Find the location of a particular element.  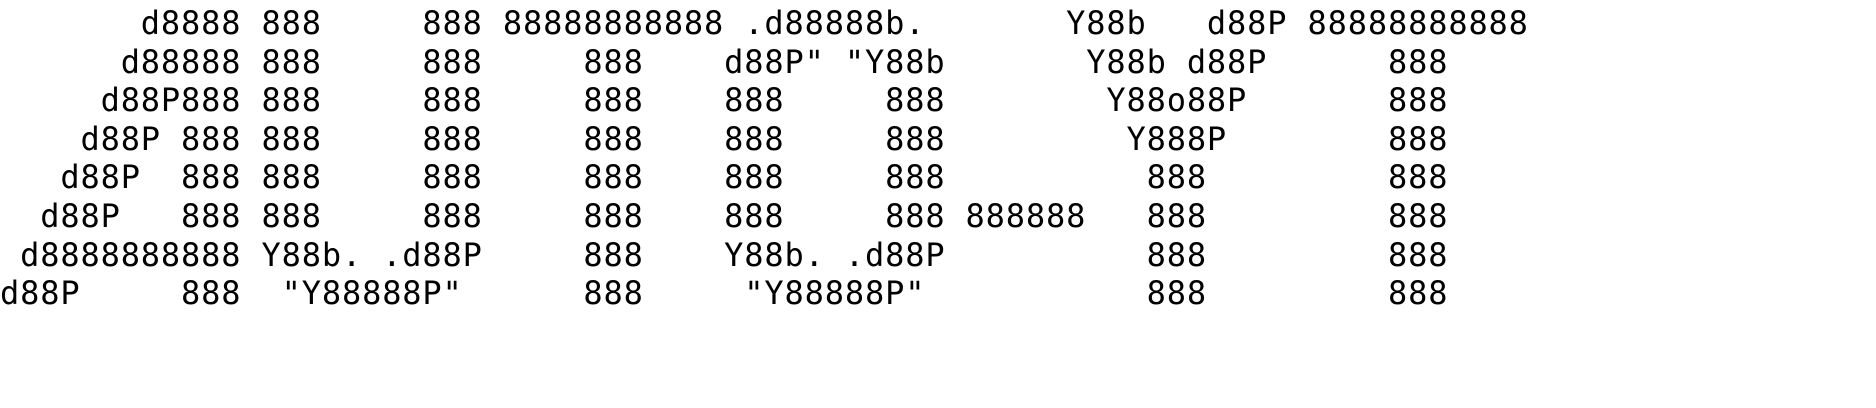

ascii-line-8: d88P 888 "Y88888P" 888 "Y88888P" 888 888 is located at coordinates (724, 293).